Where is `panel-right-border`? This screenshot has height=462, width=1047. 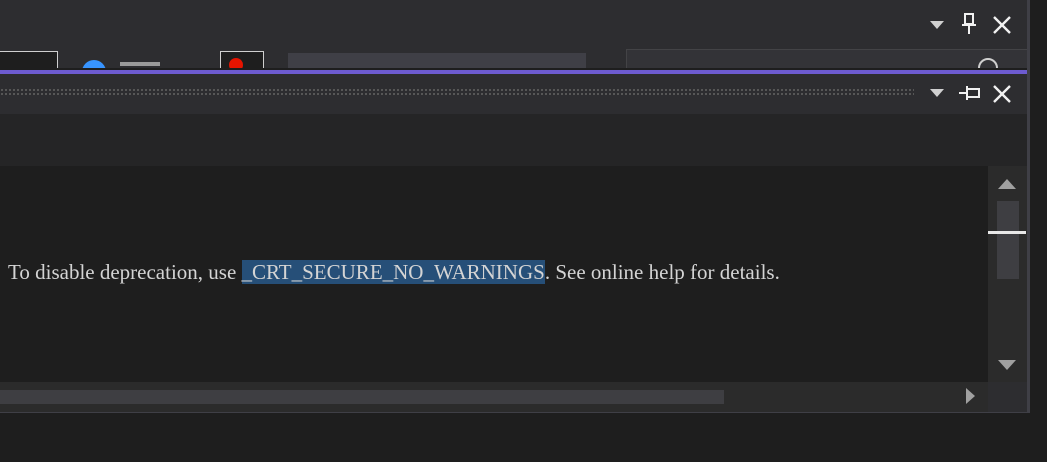 panel-right-border is located at coordinates (1028, 206).